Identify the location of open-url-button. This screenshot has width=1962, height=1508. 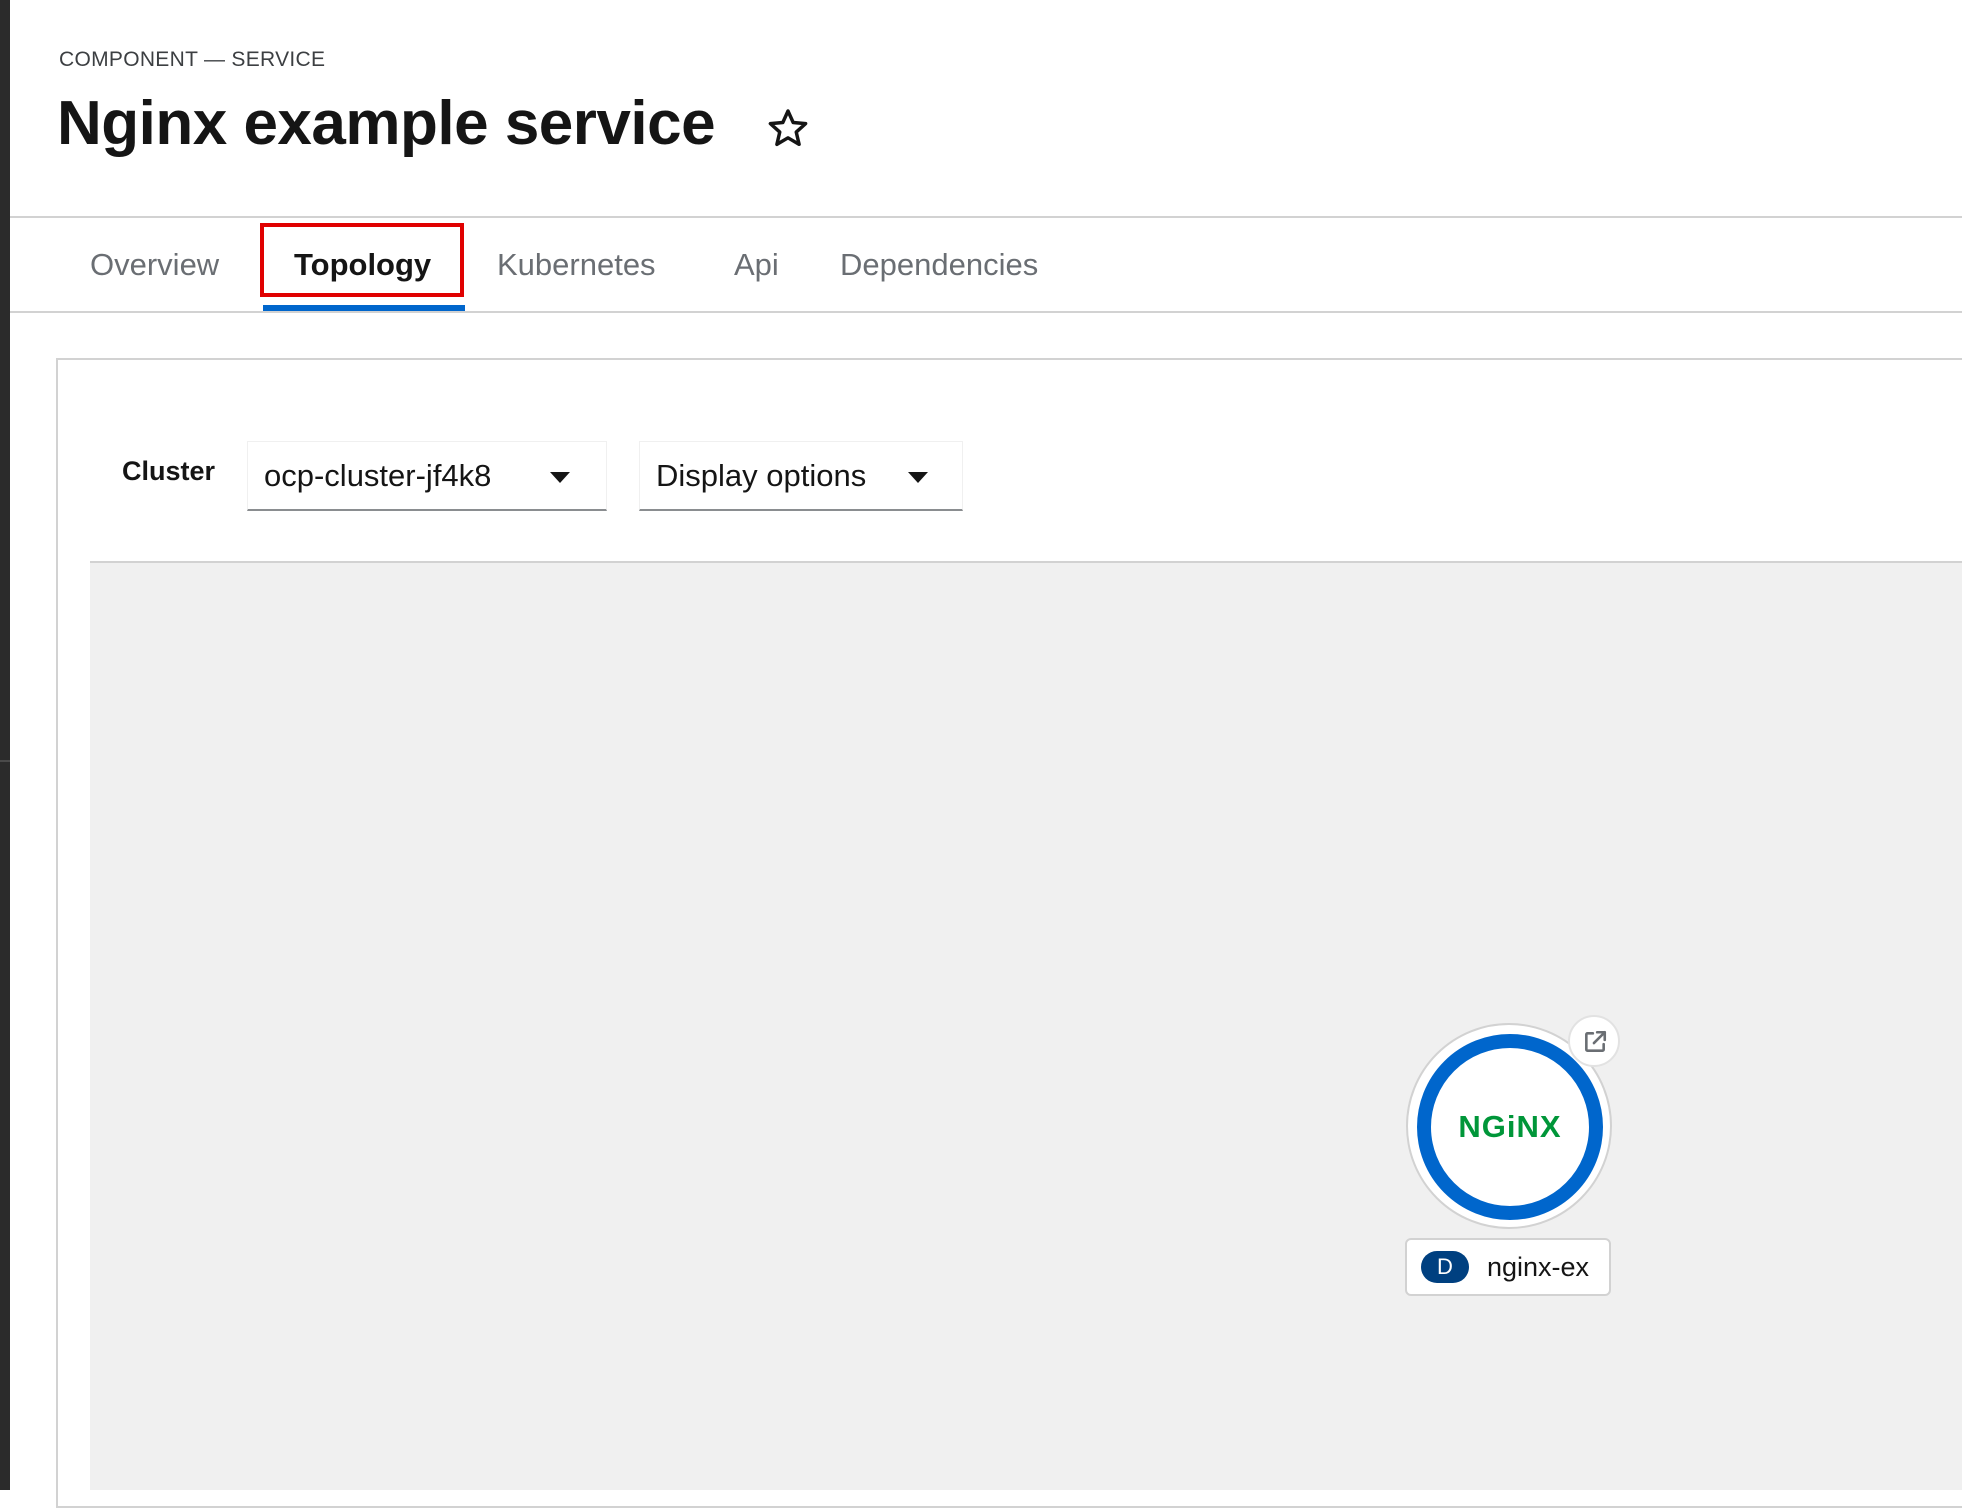
(1594, 1041).